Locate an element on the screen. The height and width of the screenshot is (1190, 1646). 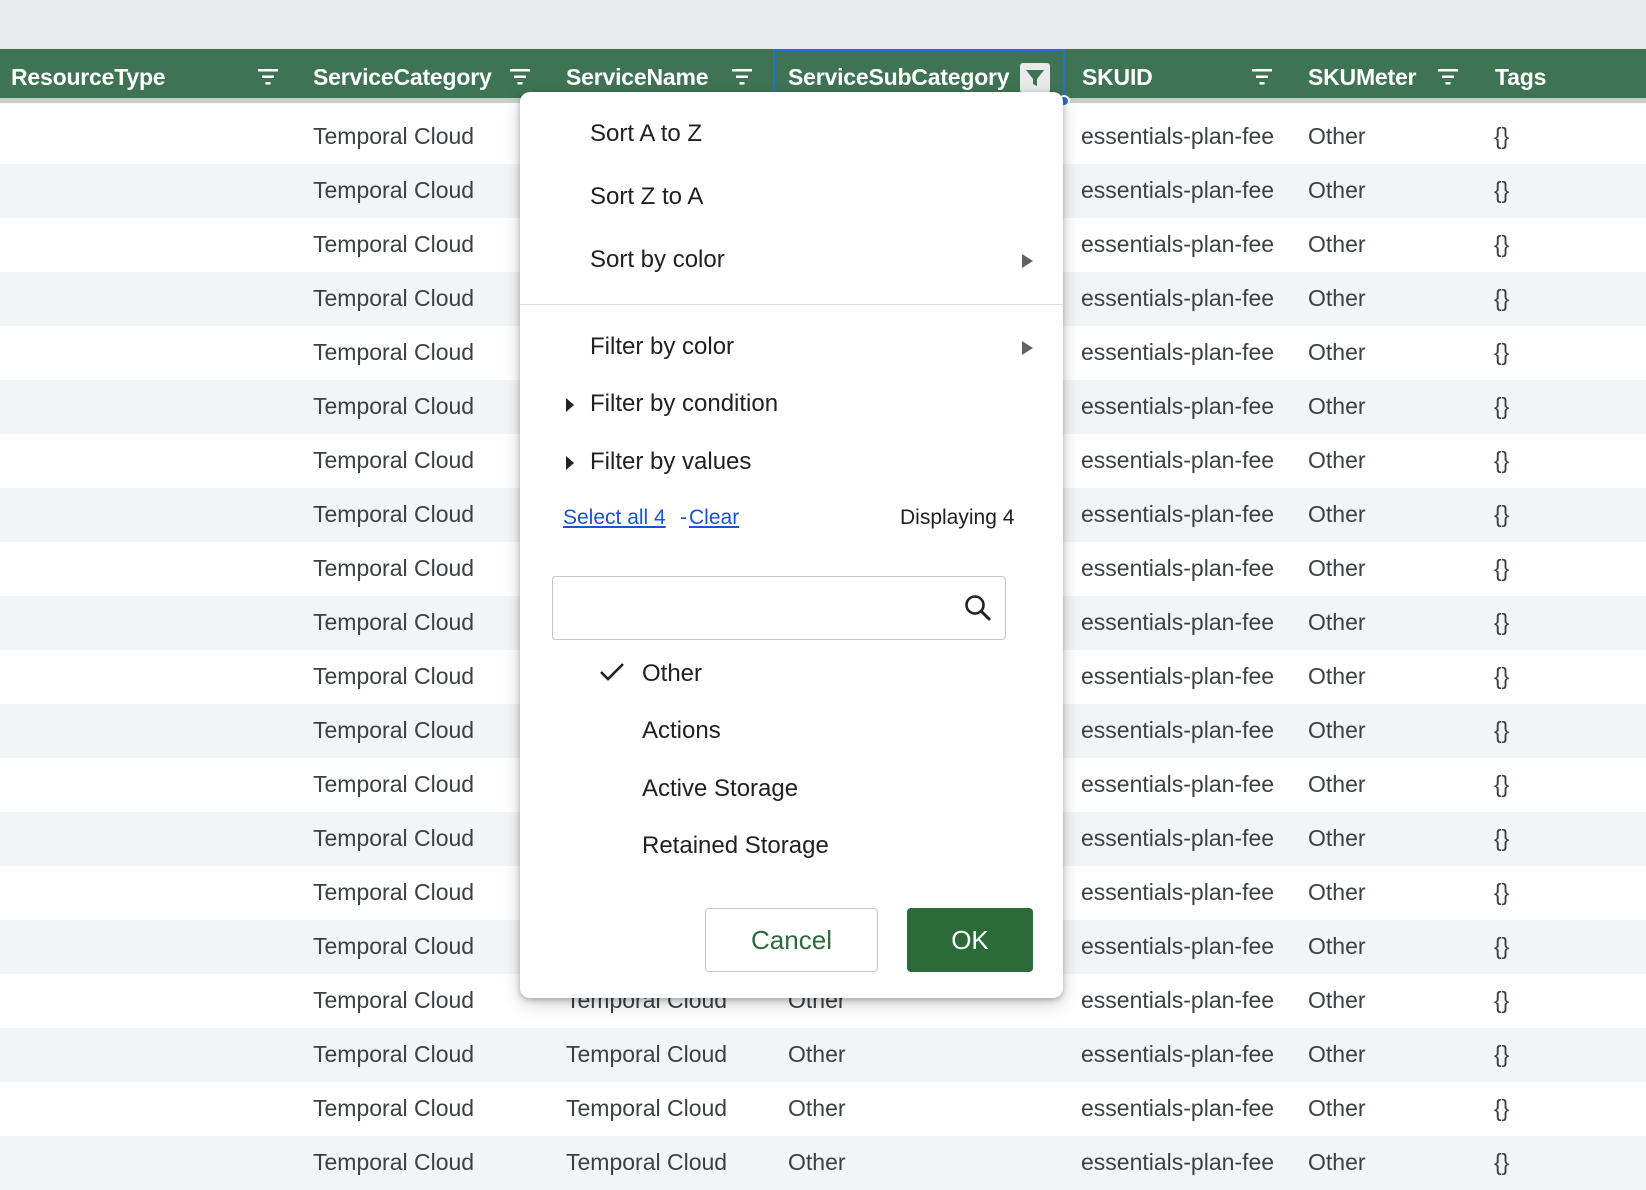
value-option-active-storage: Active Storage is located at coordinates (720, 789).